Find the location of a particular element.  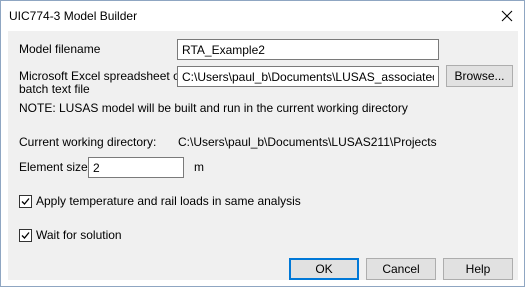

element-size-unit: m is located at coordinates (199, 167).